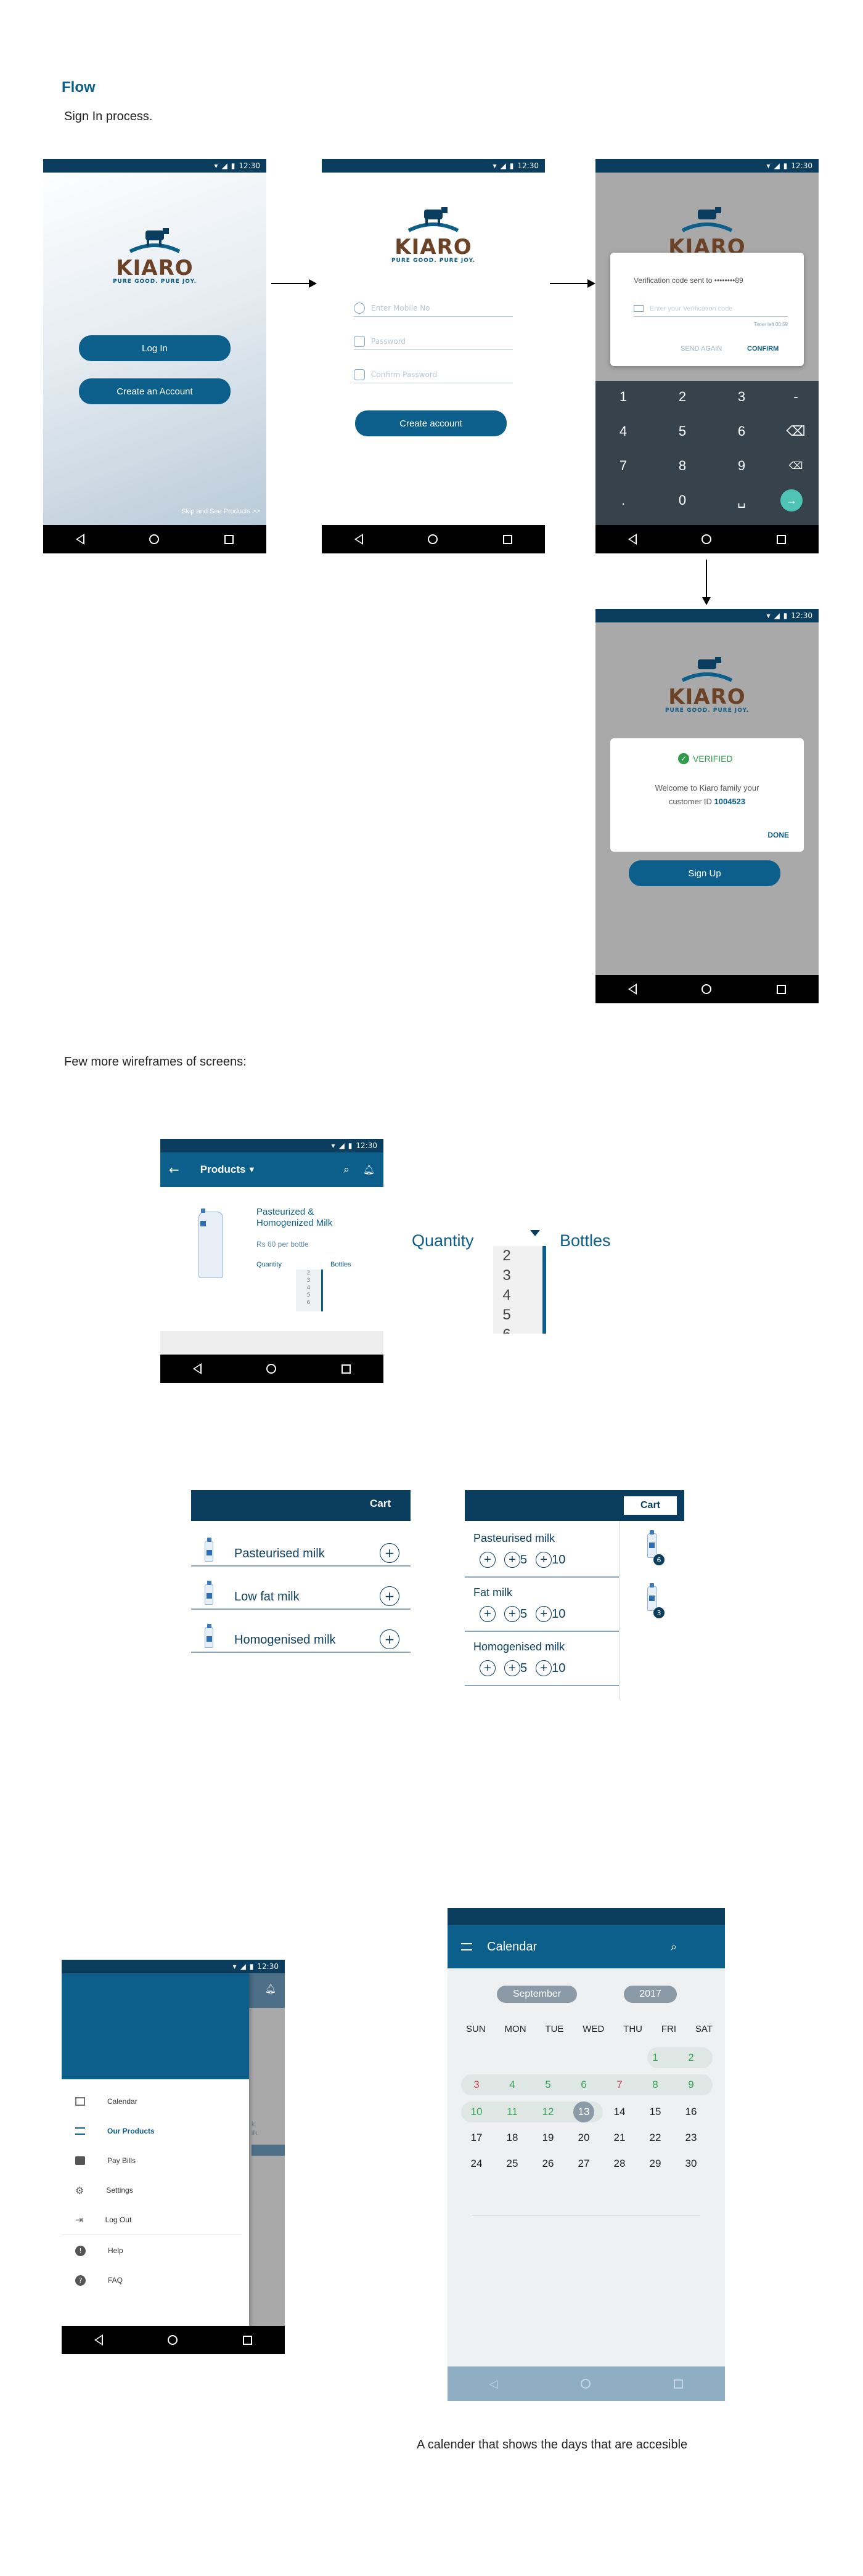 This screenshot has height=2576, width=863. What do you see at coordinates (650, 1995) in the screenshot?
I see `year-selector: 2017` at bounding box center [650, 1995].